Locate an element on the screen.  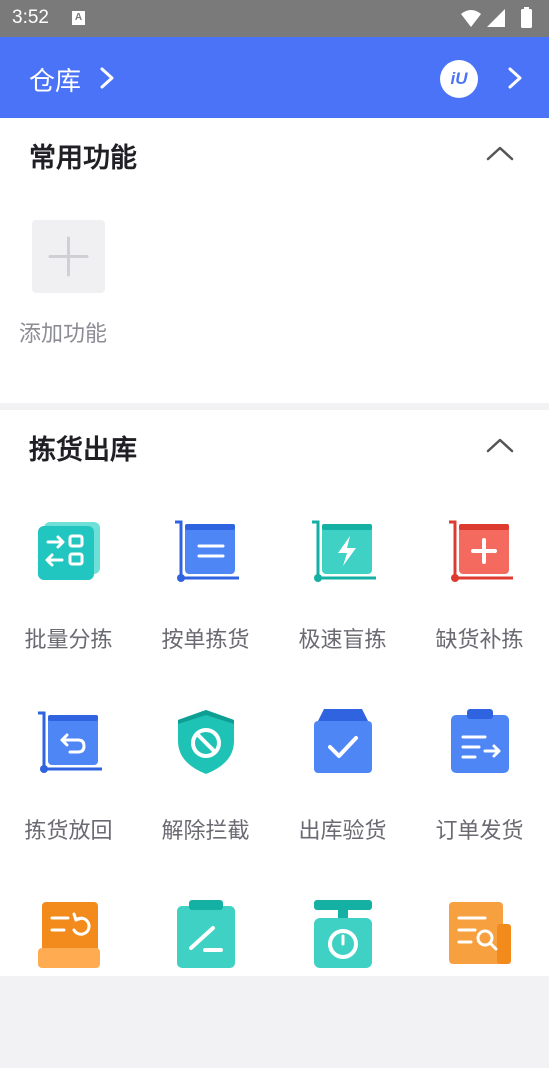
restock-pick-item: 缺货补拣 is located at coordinates (479, 601).